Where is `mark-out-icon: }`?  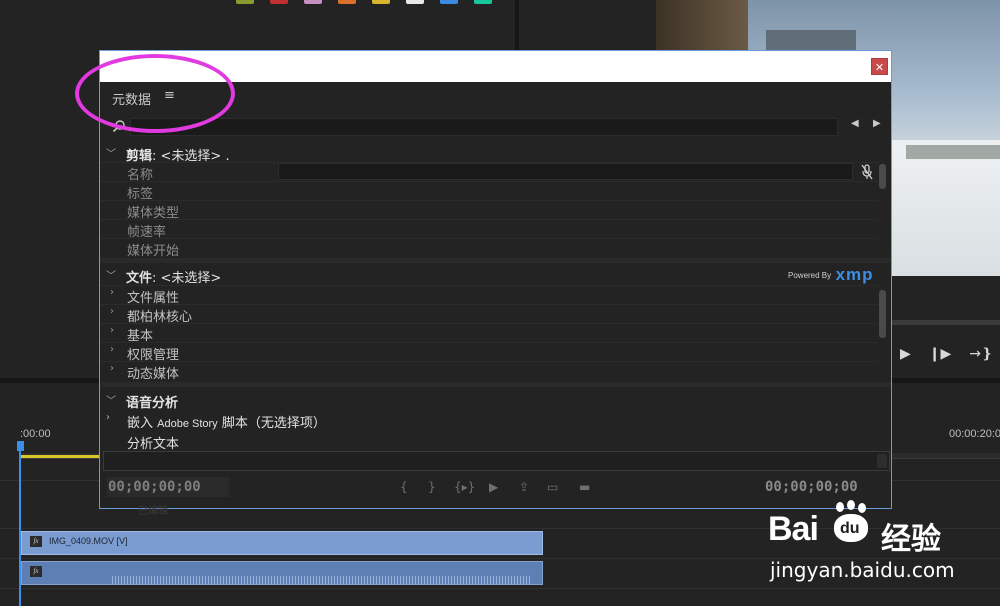
mark-out-icon: } is located at coordinates (432, 487).